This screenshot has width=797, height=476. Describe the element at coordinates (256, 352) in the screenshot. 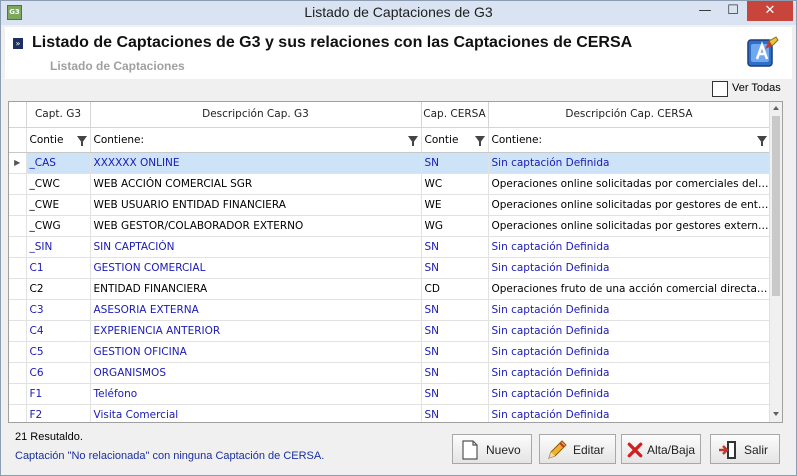

I see `cell-desc-g3: GESTION OFICINA` at that location.